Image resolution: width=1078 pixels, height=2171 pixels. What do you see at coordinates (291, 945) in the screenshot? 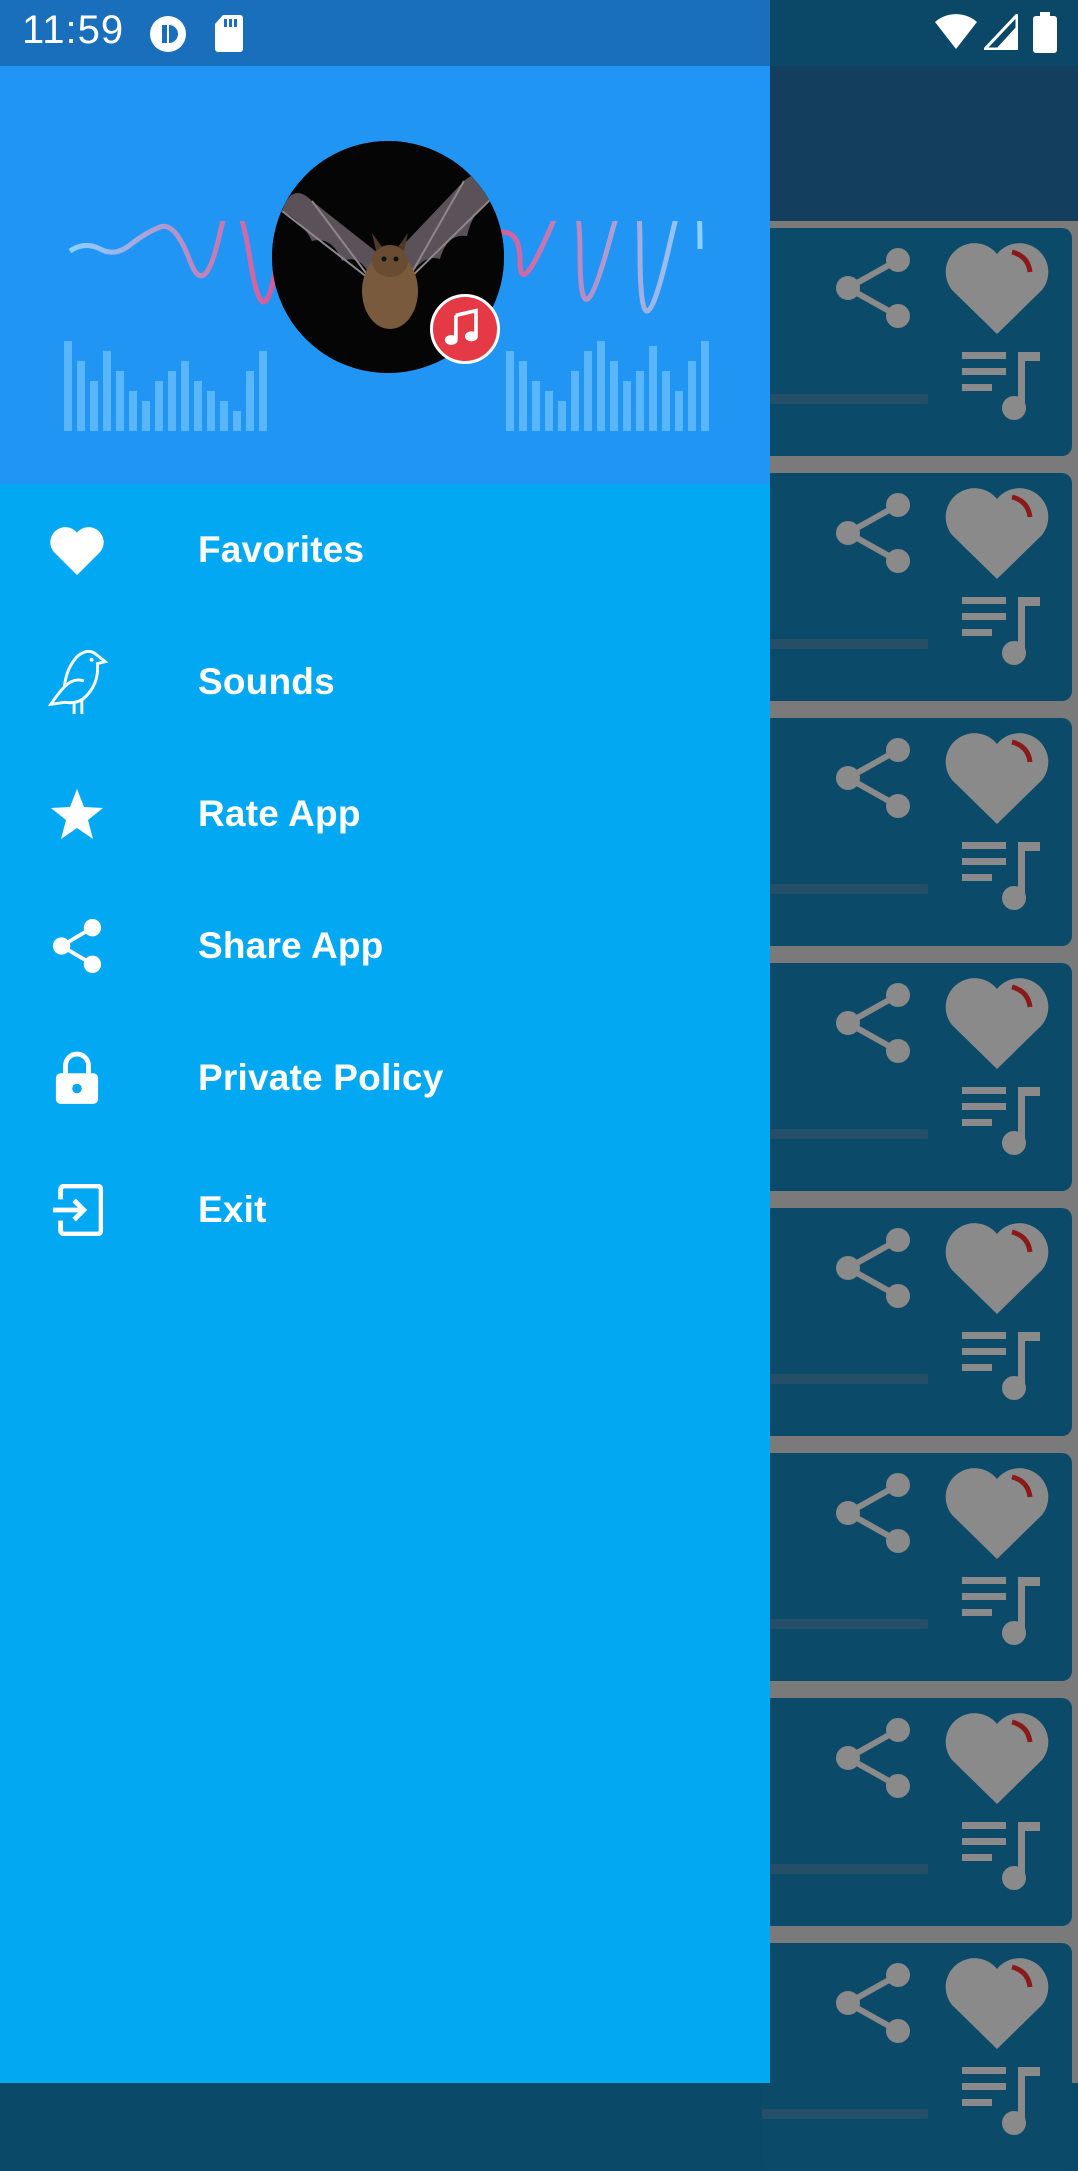
I see `menu-item-label: Share App` at bounding box center [291, 945].